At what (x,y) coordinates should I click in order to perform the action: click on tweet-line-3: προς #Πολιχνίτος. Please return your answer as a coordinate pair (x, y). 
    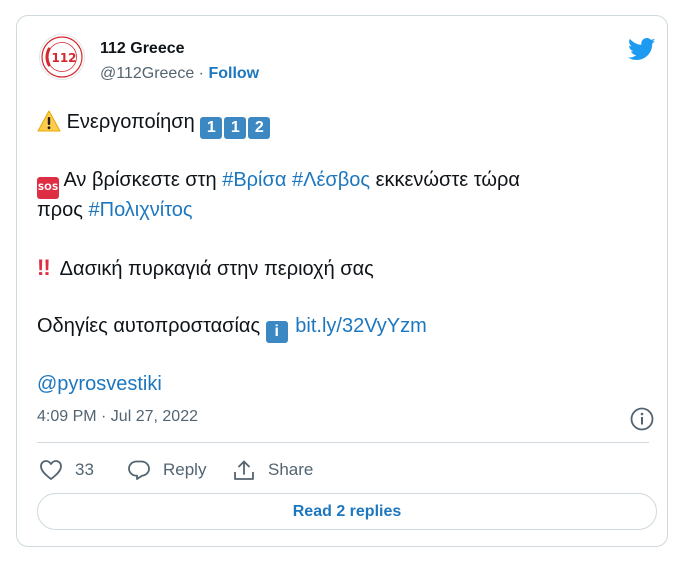
    Looking at the image, I should click on (347, 210).